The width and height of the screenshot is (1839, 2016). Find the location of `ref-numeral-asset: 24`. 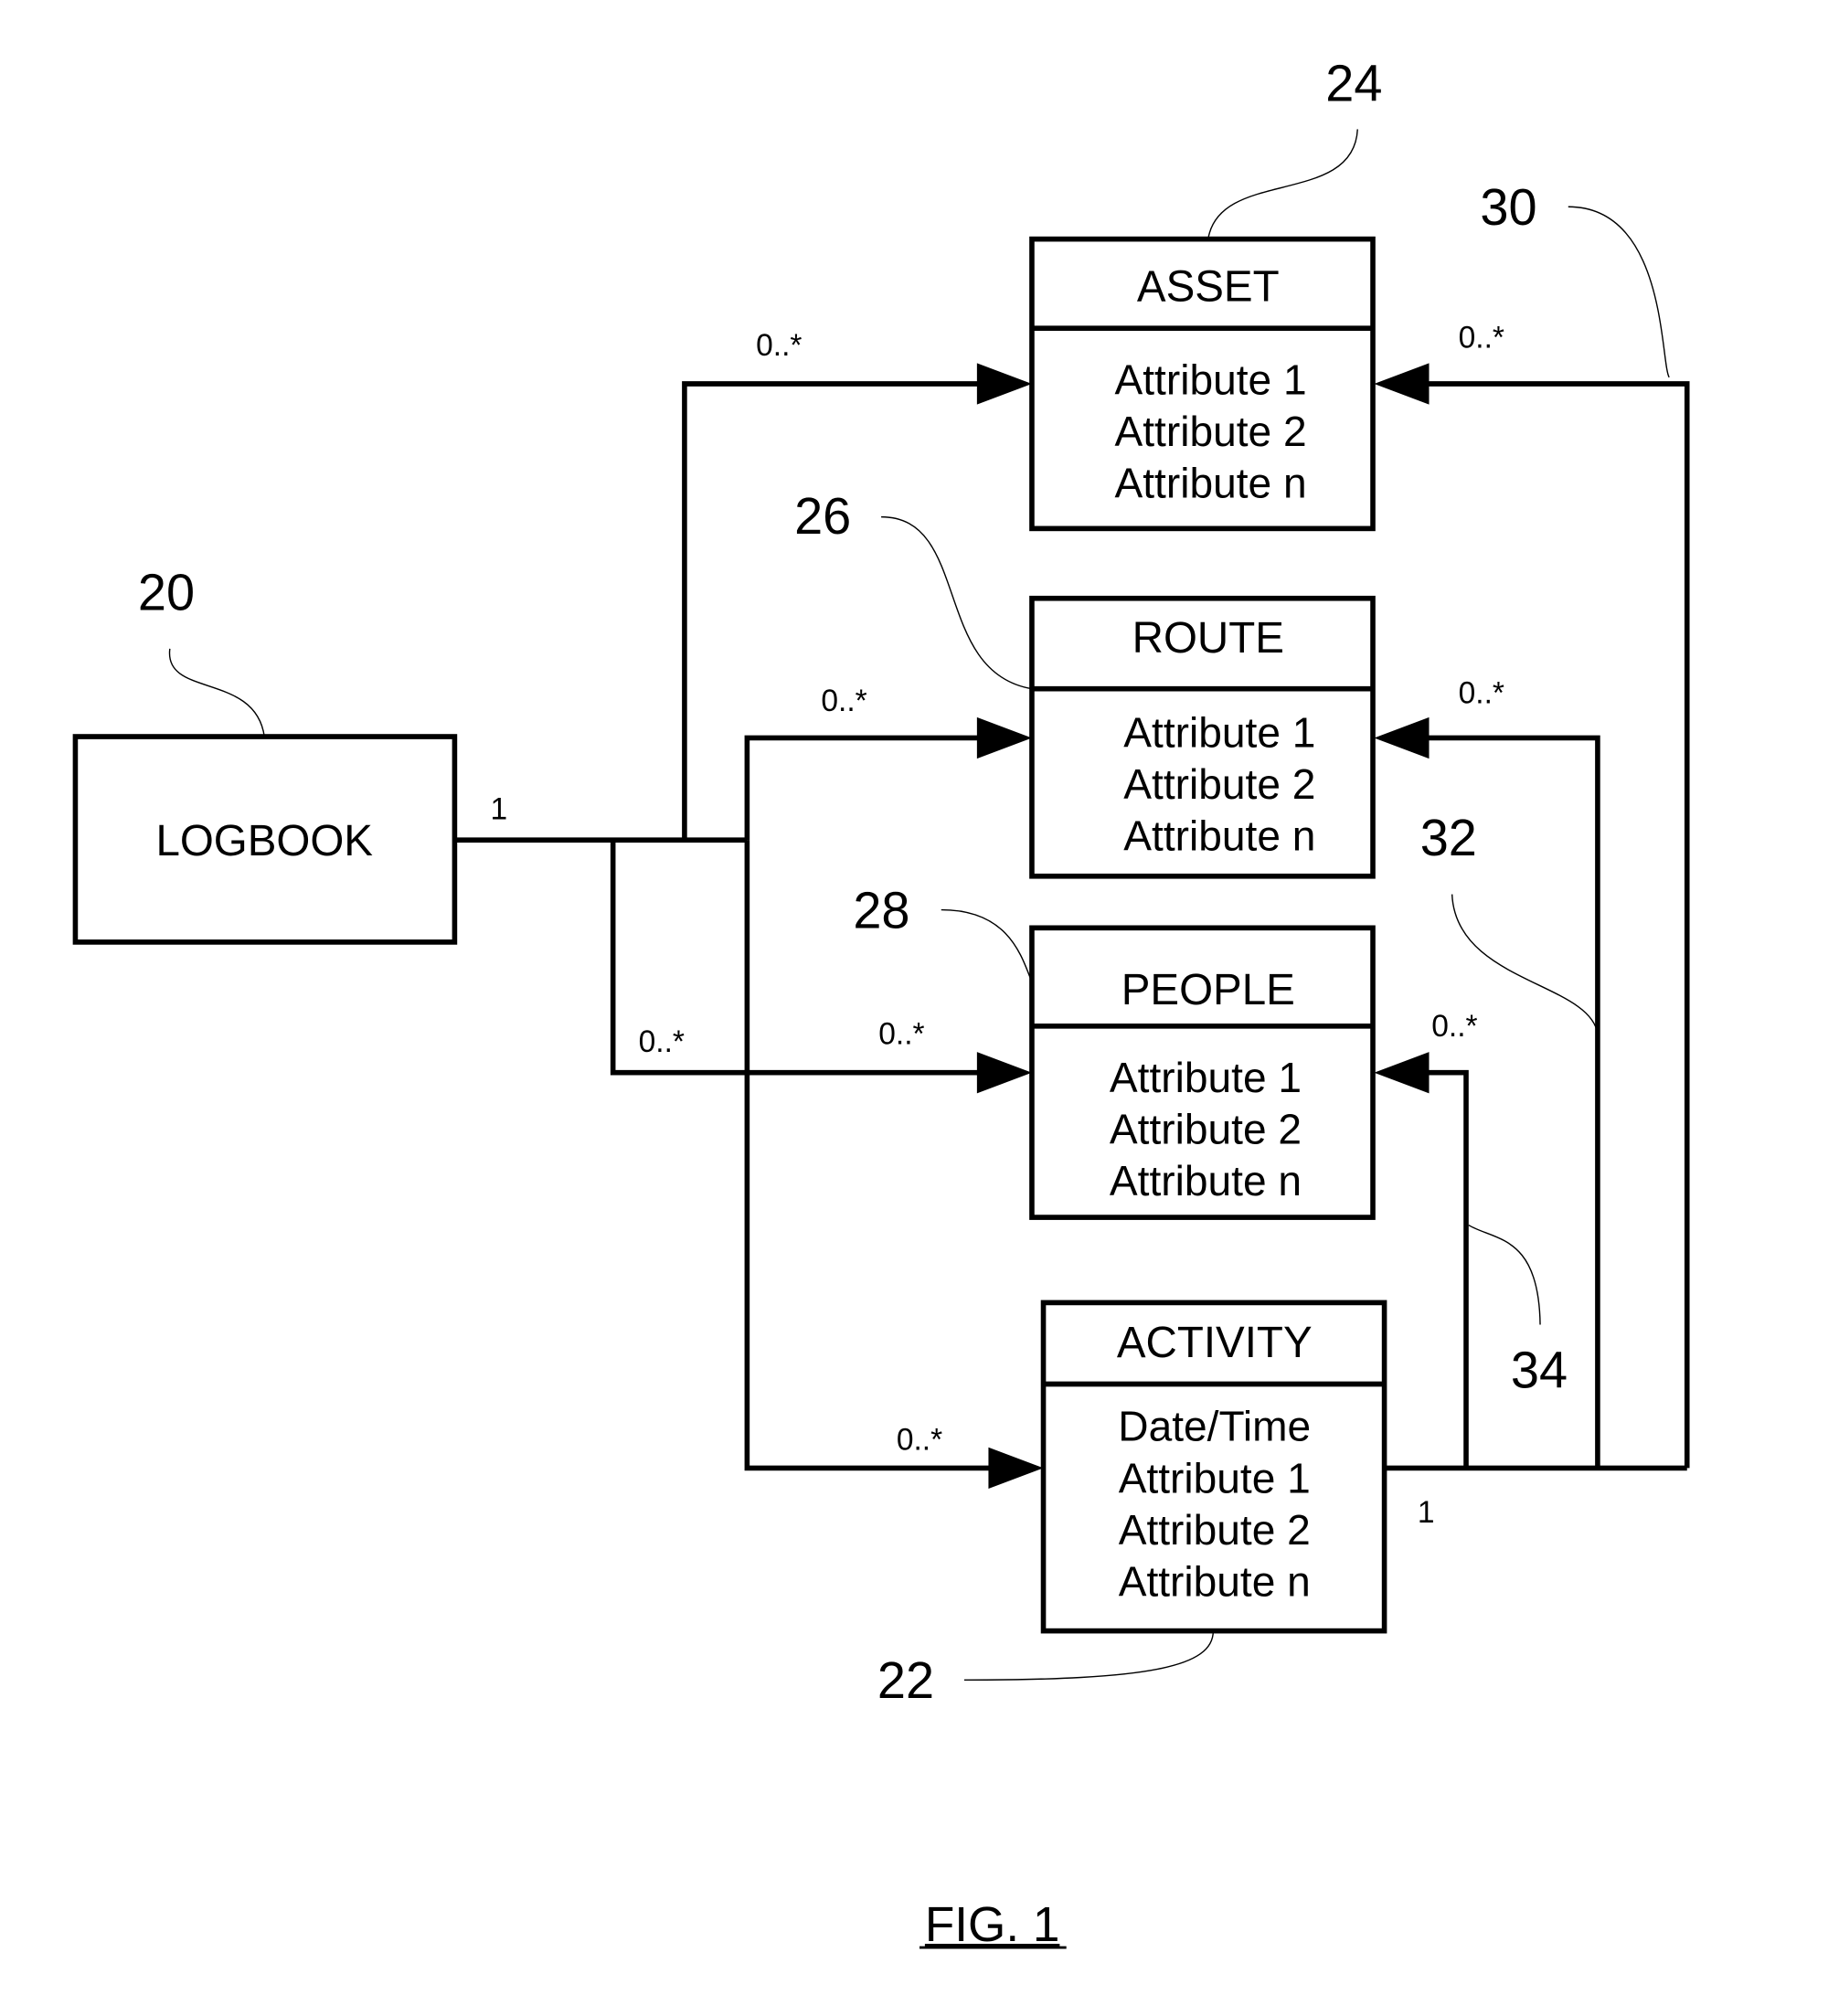

ref-numeral-asset: 24 is located at coordinates (1353, 83).